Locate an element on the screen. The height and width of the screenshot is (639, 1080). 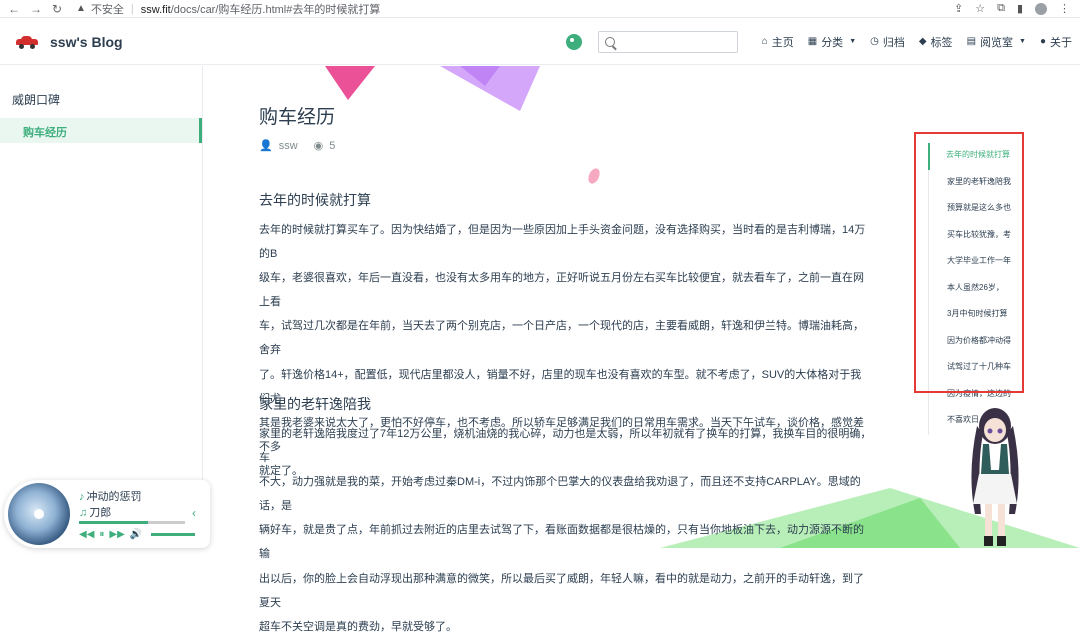
nav-about-label: 关于 is located at coordinates (1061, 42).